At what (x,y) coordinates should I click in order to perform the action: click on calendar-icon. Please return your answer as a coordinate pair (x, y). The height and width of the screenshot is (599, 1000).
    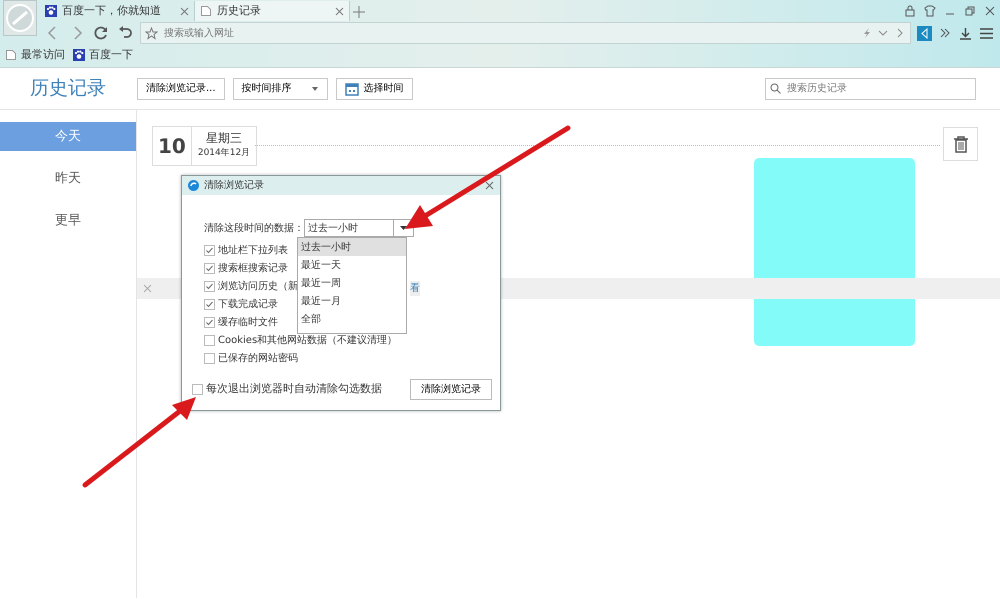
    Looking at the image, I should click on (351, 89).